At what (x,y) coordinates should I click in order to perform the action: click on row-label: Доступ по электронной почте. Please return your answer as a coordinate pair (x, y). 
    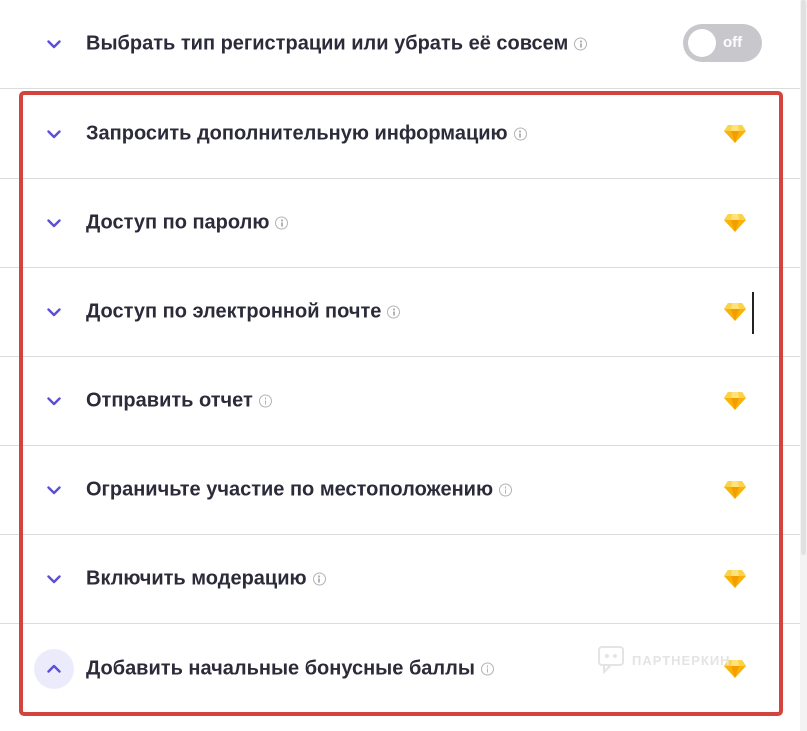
    Looking at the image, I should click on (234, 311).